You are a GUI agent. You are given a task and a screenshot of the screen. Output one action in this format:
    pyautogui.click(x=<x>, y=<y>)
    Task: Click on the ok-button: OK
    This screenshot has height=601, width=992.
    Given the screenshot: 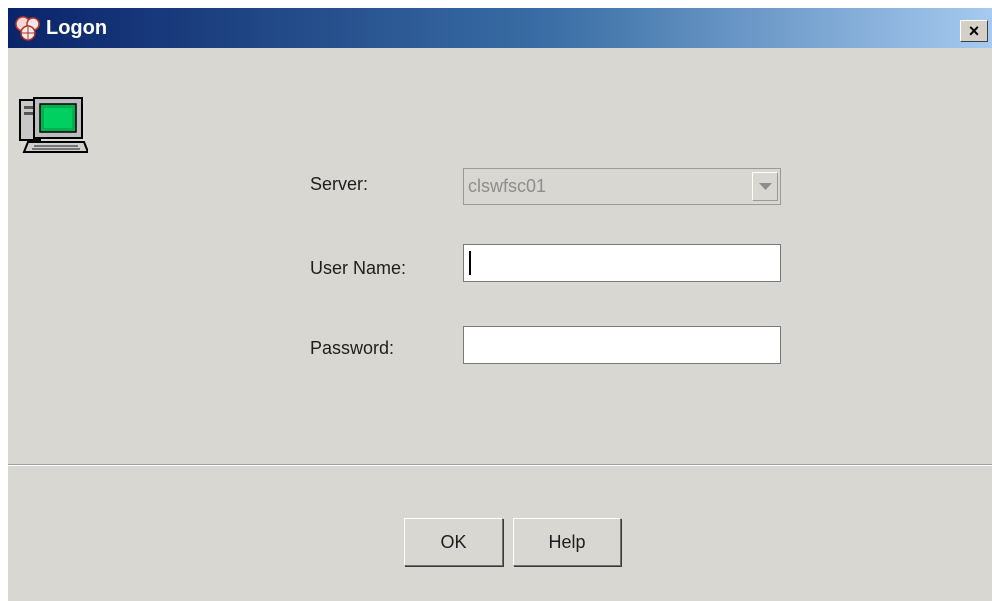 What is the action you would take?
    pyautogui.click(x=453, y=542)
    